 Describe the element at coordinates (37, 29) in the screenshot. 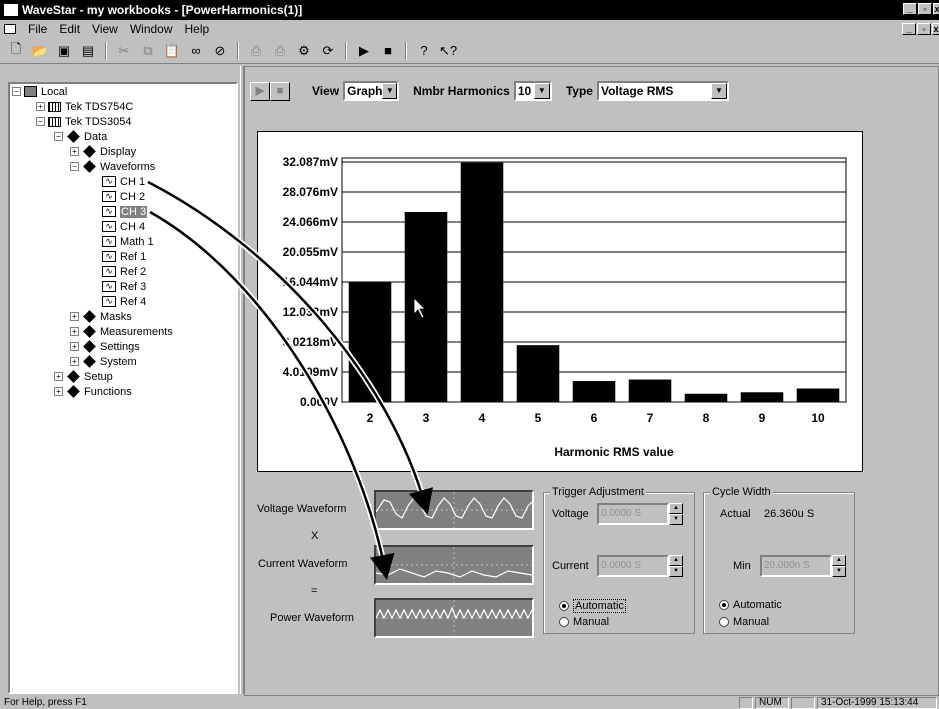

I see `menu-file: File` at that location.